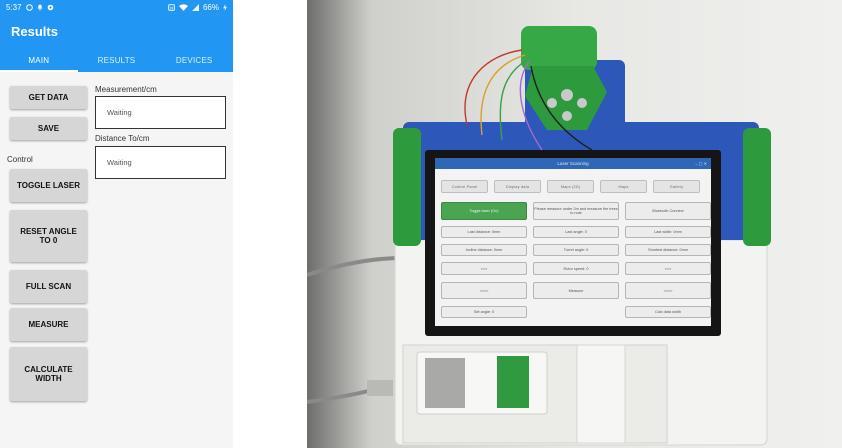 Image resolution: width=842 pixels, height=448 pixels. I want to click on svg-text: N, so click(171, 7).